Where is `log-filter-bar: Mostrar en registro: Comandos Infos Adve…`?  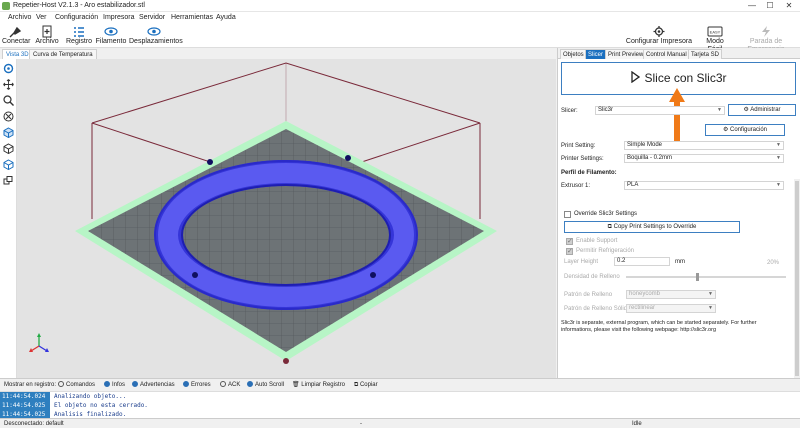 log-filter-bar: Mostrar en registro: Comandos Infos Adve… is located at coordinates (400, 384).